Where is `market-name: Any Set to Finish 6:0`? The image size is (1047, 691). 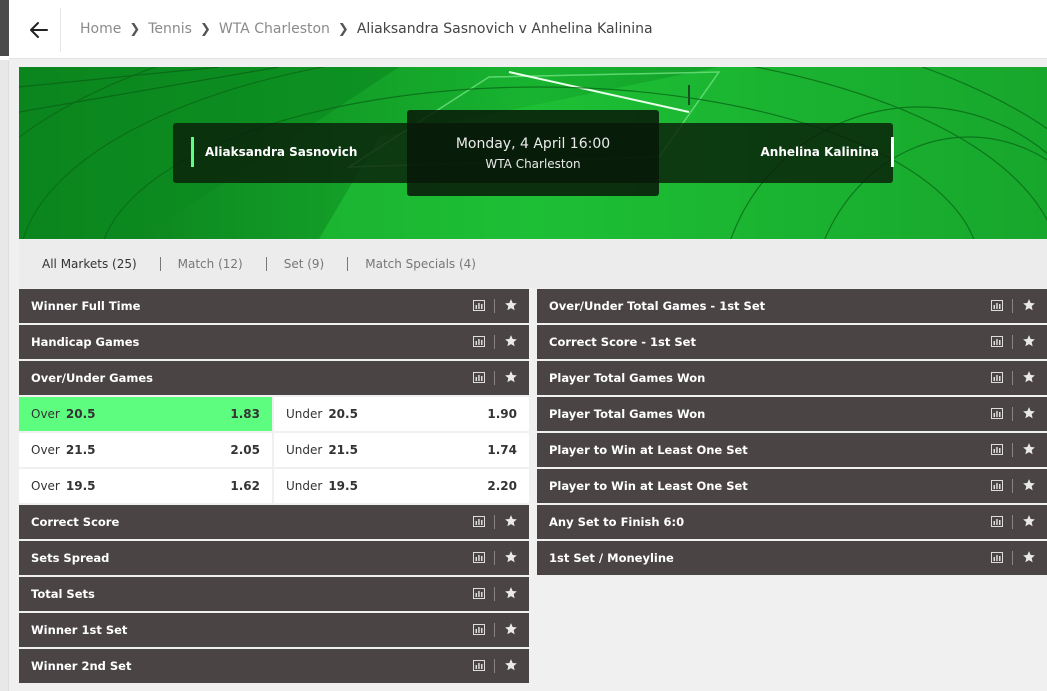
market-name: Any Set to Finish 6:0 is located at coordinates (617, 522).